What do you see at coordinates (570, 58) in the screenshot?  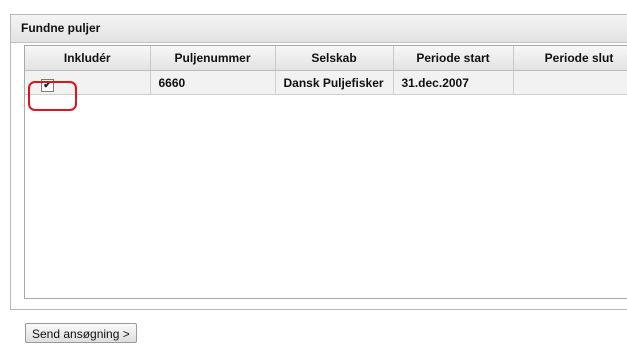 I see `column-header-period-end: Periode slut` at bounding box center [570, 58].